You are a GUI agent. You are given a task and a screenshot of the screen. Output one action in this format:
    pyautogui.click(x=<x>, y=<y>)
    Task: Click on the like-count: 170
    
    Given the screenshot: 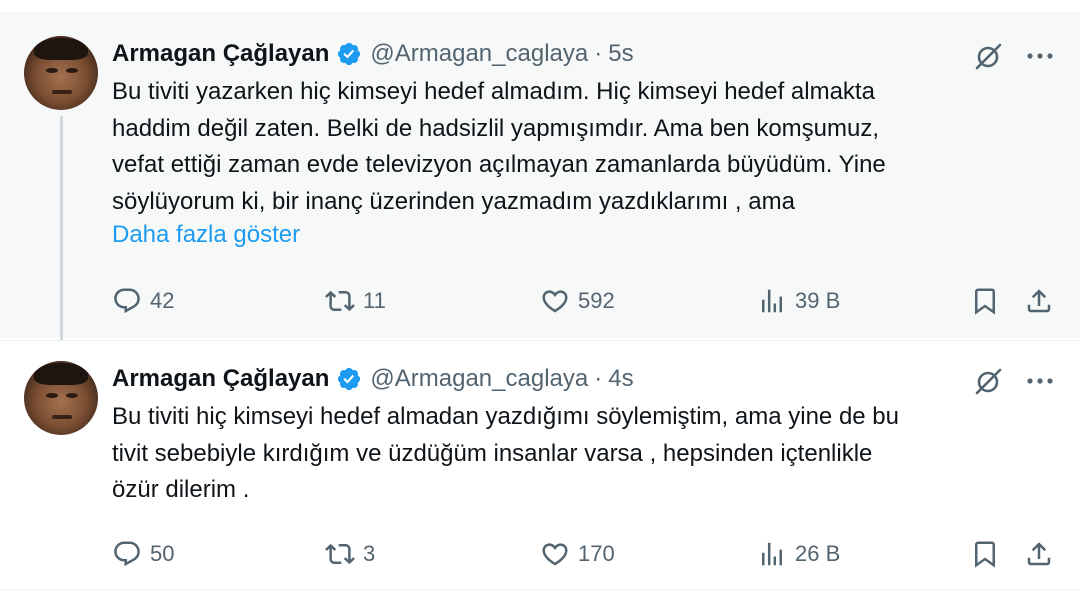 What is the action you would take?
    pyautogui.click(x=596, y=553)
    